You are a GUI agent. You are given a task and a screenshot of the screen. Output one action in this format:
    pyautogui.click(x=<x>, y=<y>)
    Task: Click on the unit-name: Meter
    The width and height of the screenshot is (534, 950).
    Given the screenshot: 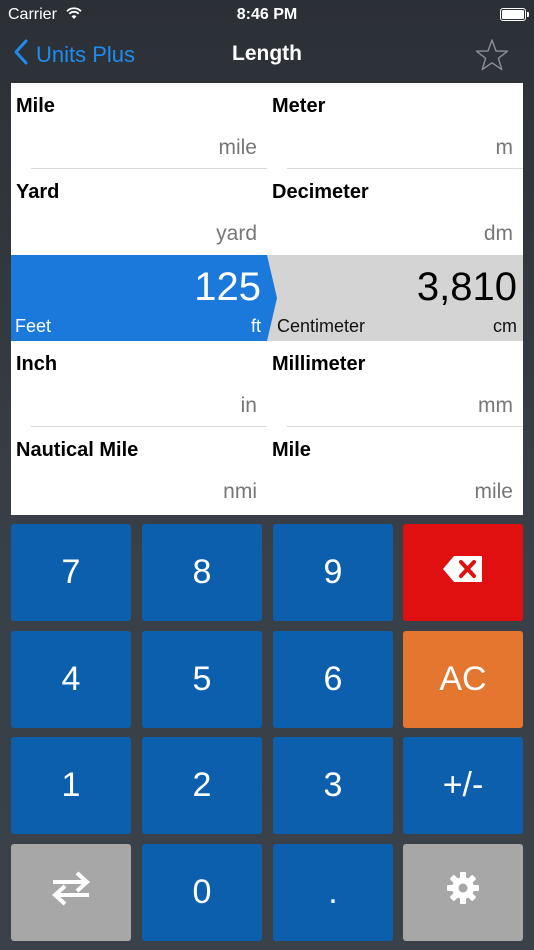 What is the action you would take?
    pyautogui.click(x=299, y=106)
    